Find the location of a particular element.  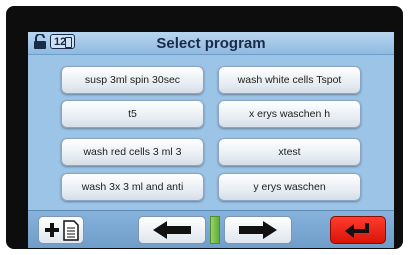

page-title: Select program is located at coordinates (211, 43).